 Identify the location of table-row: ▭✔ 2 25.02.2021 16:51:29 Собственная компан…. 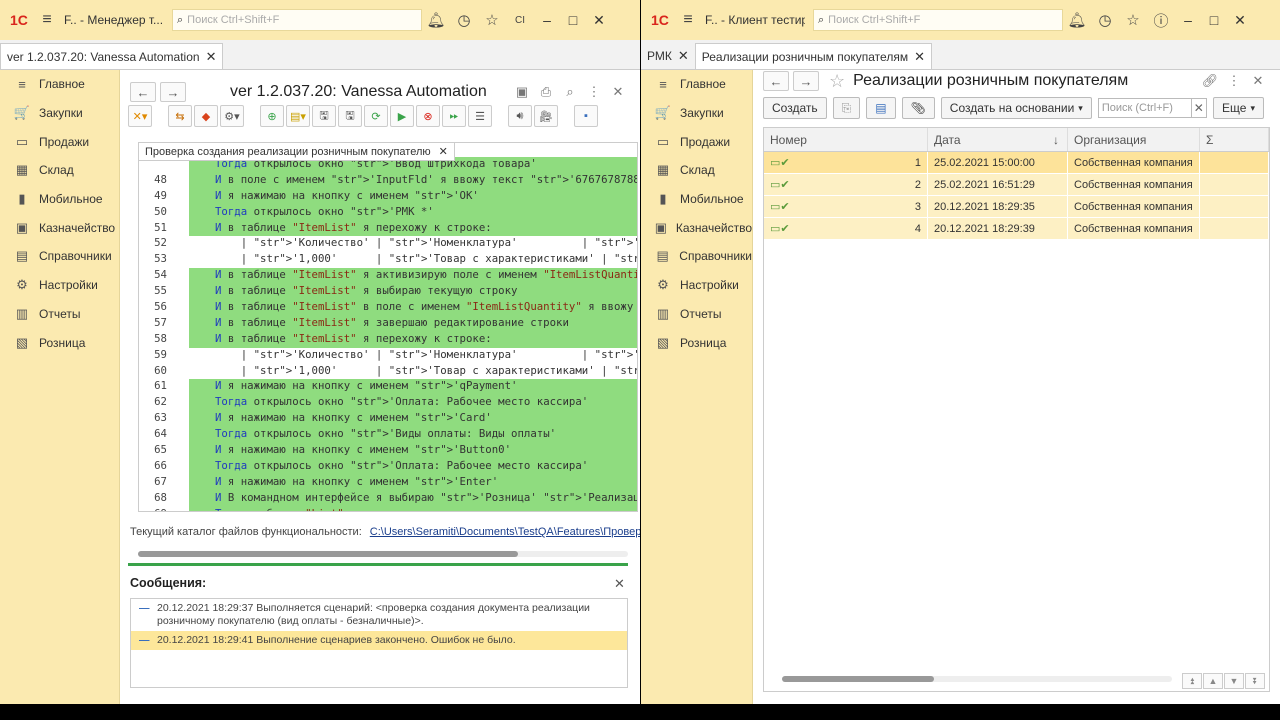
(1016, 185).